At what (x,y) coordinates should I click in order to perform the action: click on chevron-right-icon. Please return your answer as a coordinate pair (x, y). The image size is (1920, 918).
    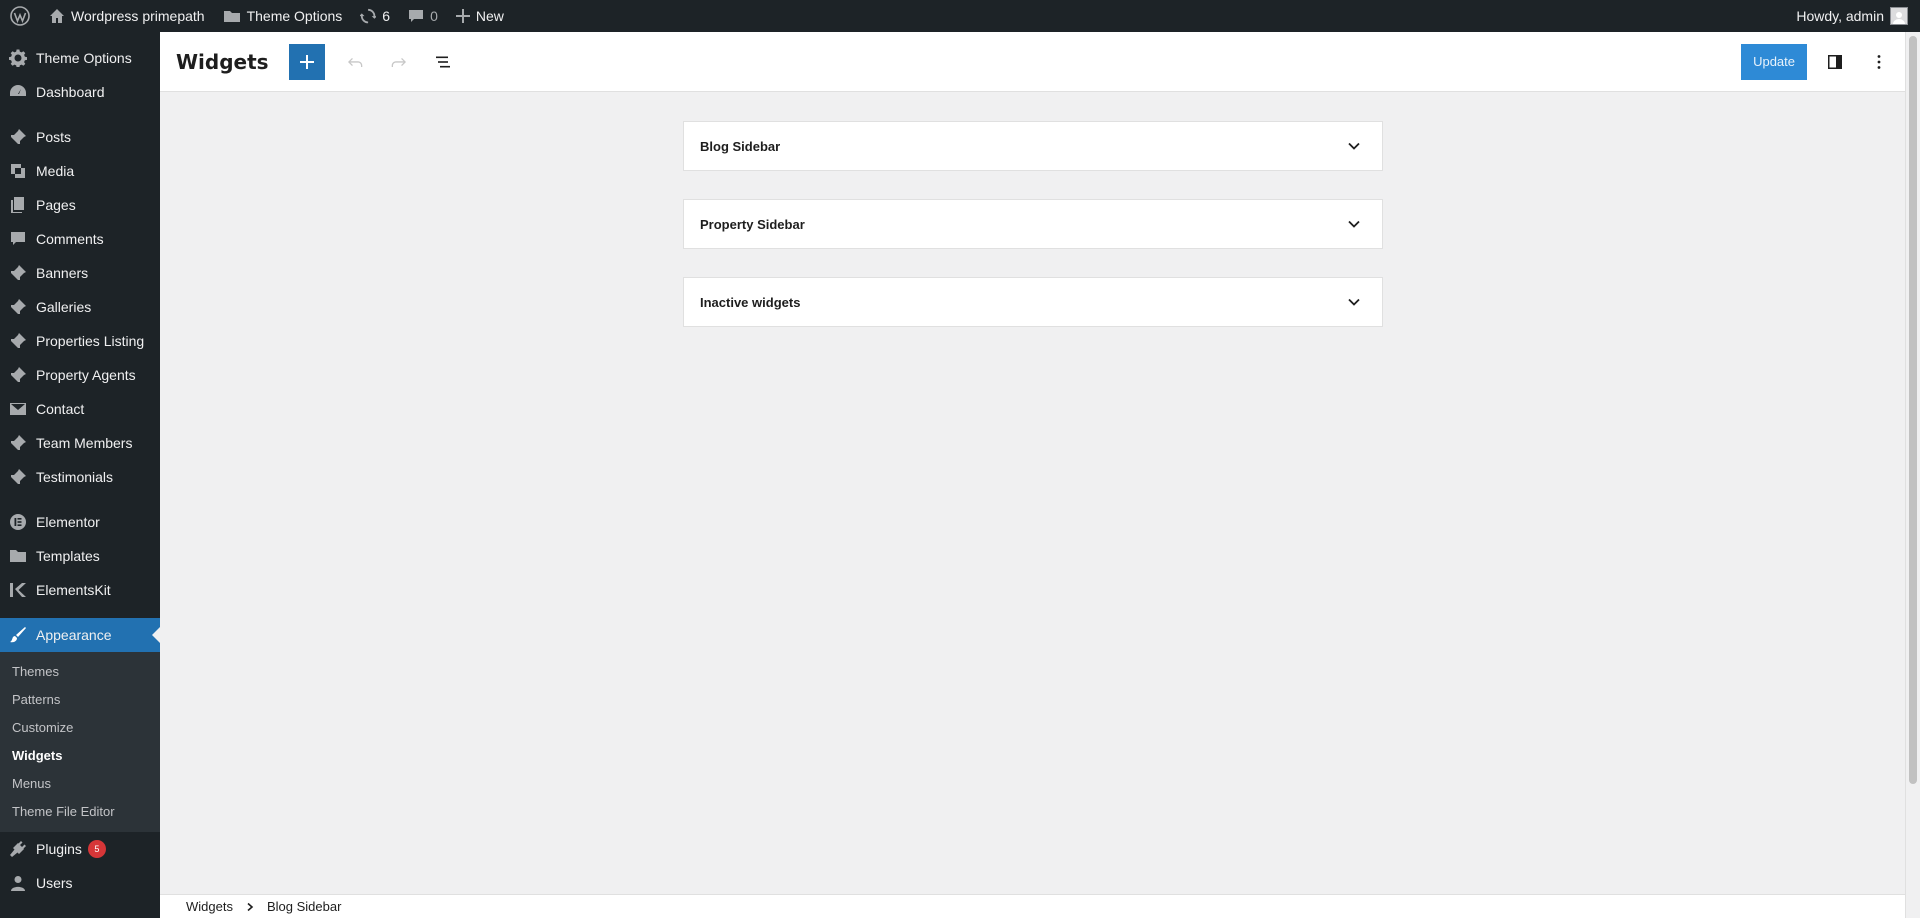
    Looking at the image, I should click on (250, 907).